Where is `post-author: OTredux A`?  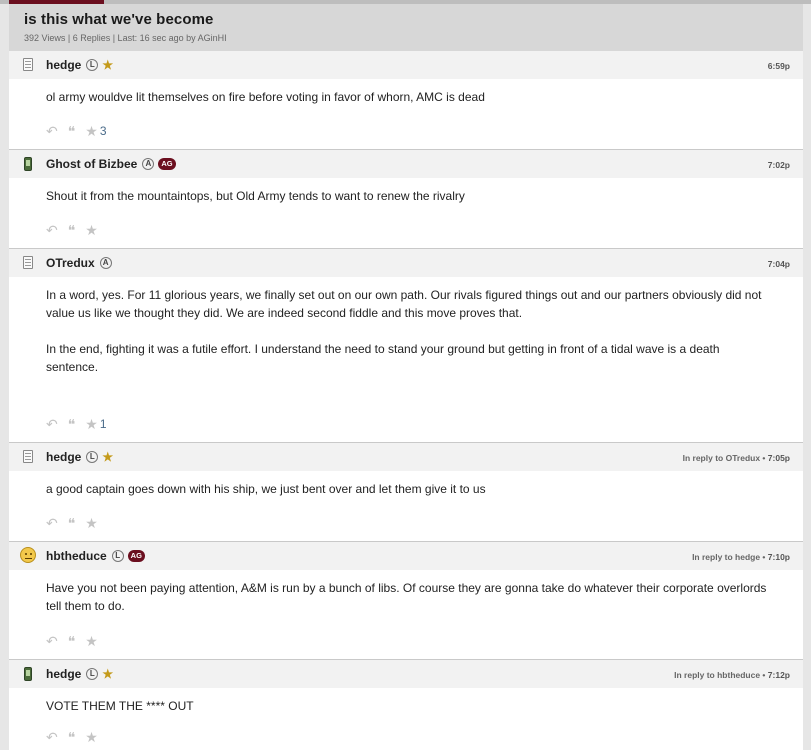 post-author: OTredux A is located at coordinates (79, 263).